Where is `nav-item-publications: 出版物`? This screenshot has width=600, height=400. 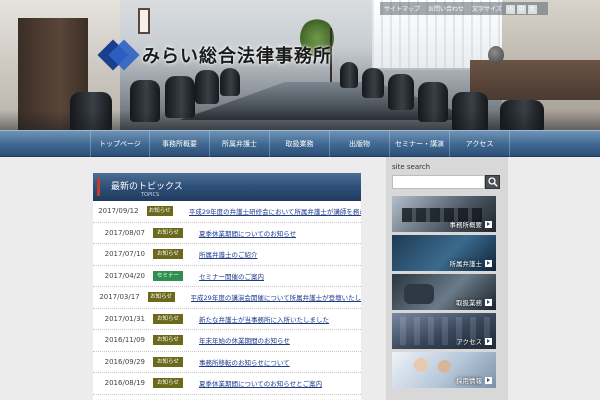 nav-item-publications: 出版物 is located at coordinates (360, 144).